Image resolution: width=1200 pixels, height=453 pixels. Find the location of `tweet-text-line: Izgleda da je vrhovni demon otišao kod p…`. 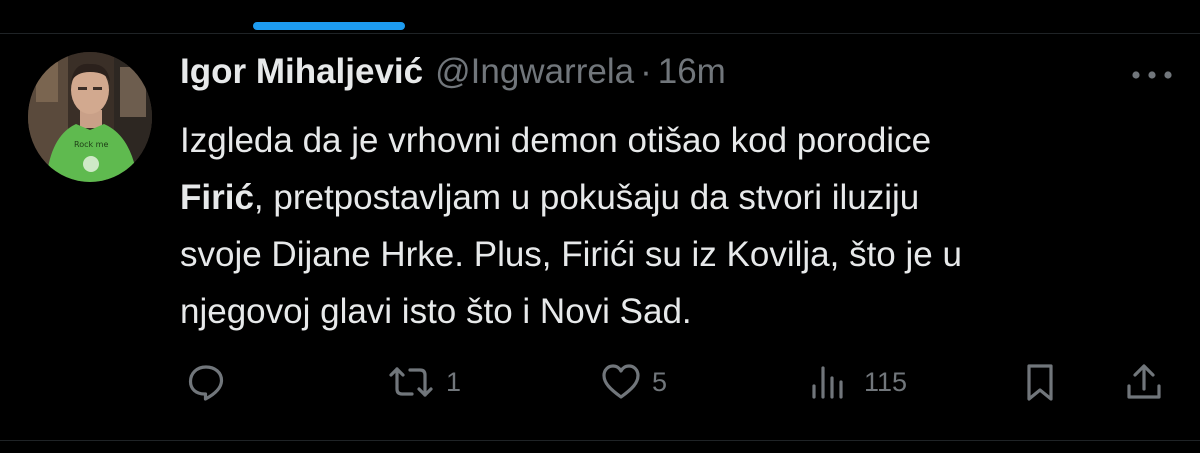

tweet-text-line: Izgleda da je vrhovni demon otišao kod p… is located at coordinates (556, 140).